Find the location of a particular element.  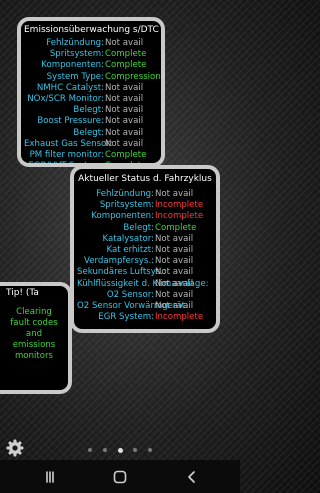

monitor-label: Kat erhitzt: is located at coordinates (130, 250).